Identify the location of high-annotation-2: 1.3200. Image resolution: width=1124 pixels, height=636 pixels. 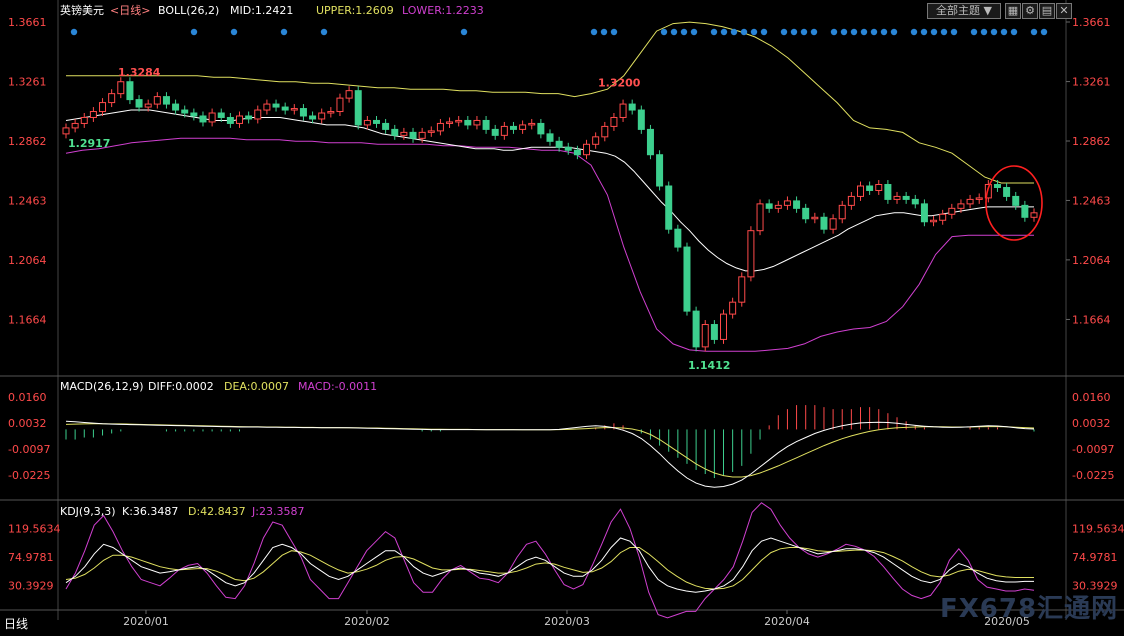
(619, 83).